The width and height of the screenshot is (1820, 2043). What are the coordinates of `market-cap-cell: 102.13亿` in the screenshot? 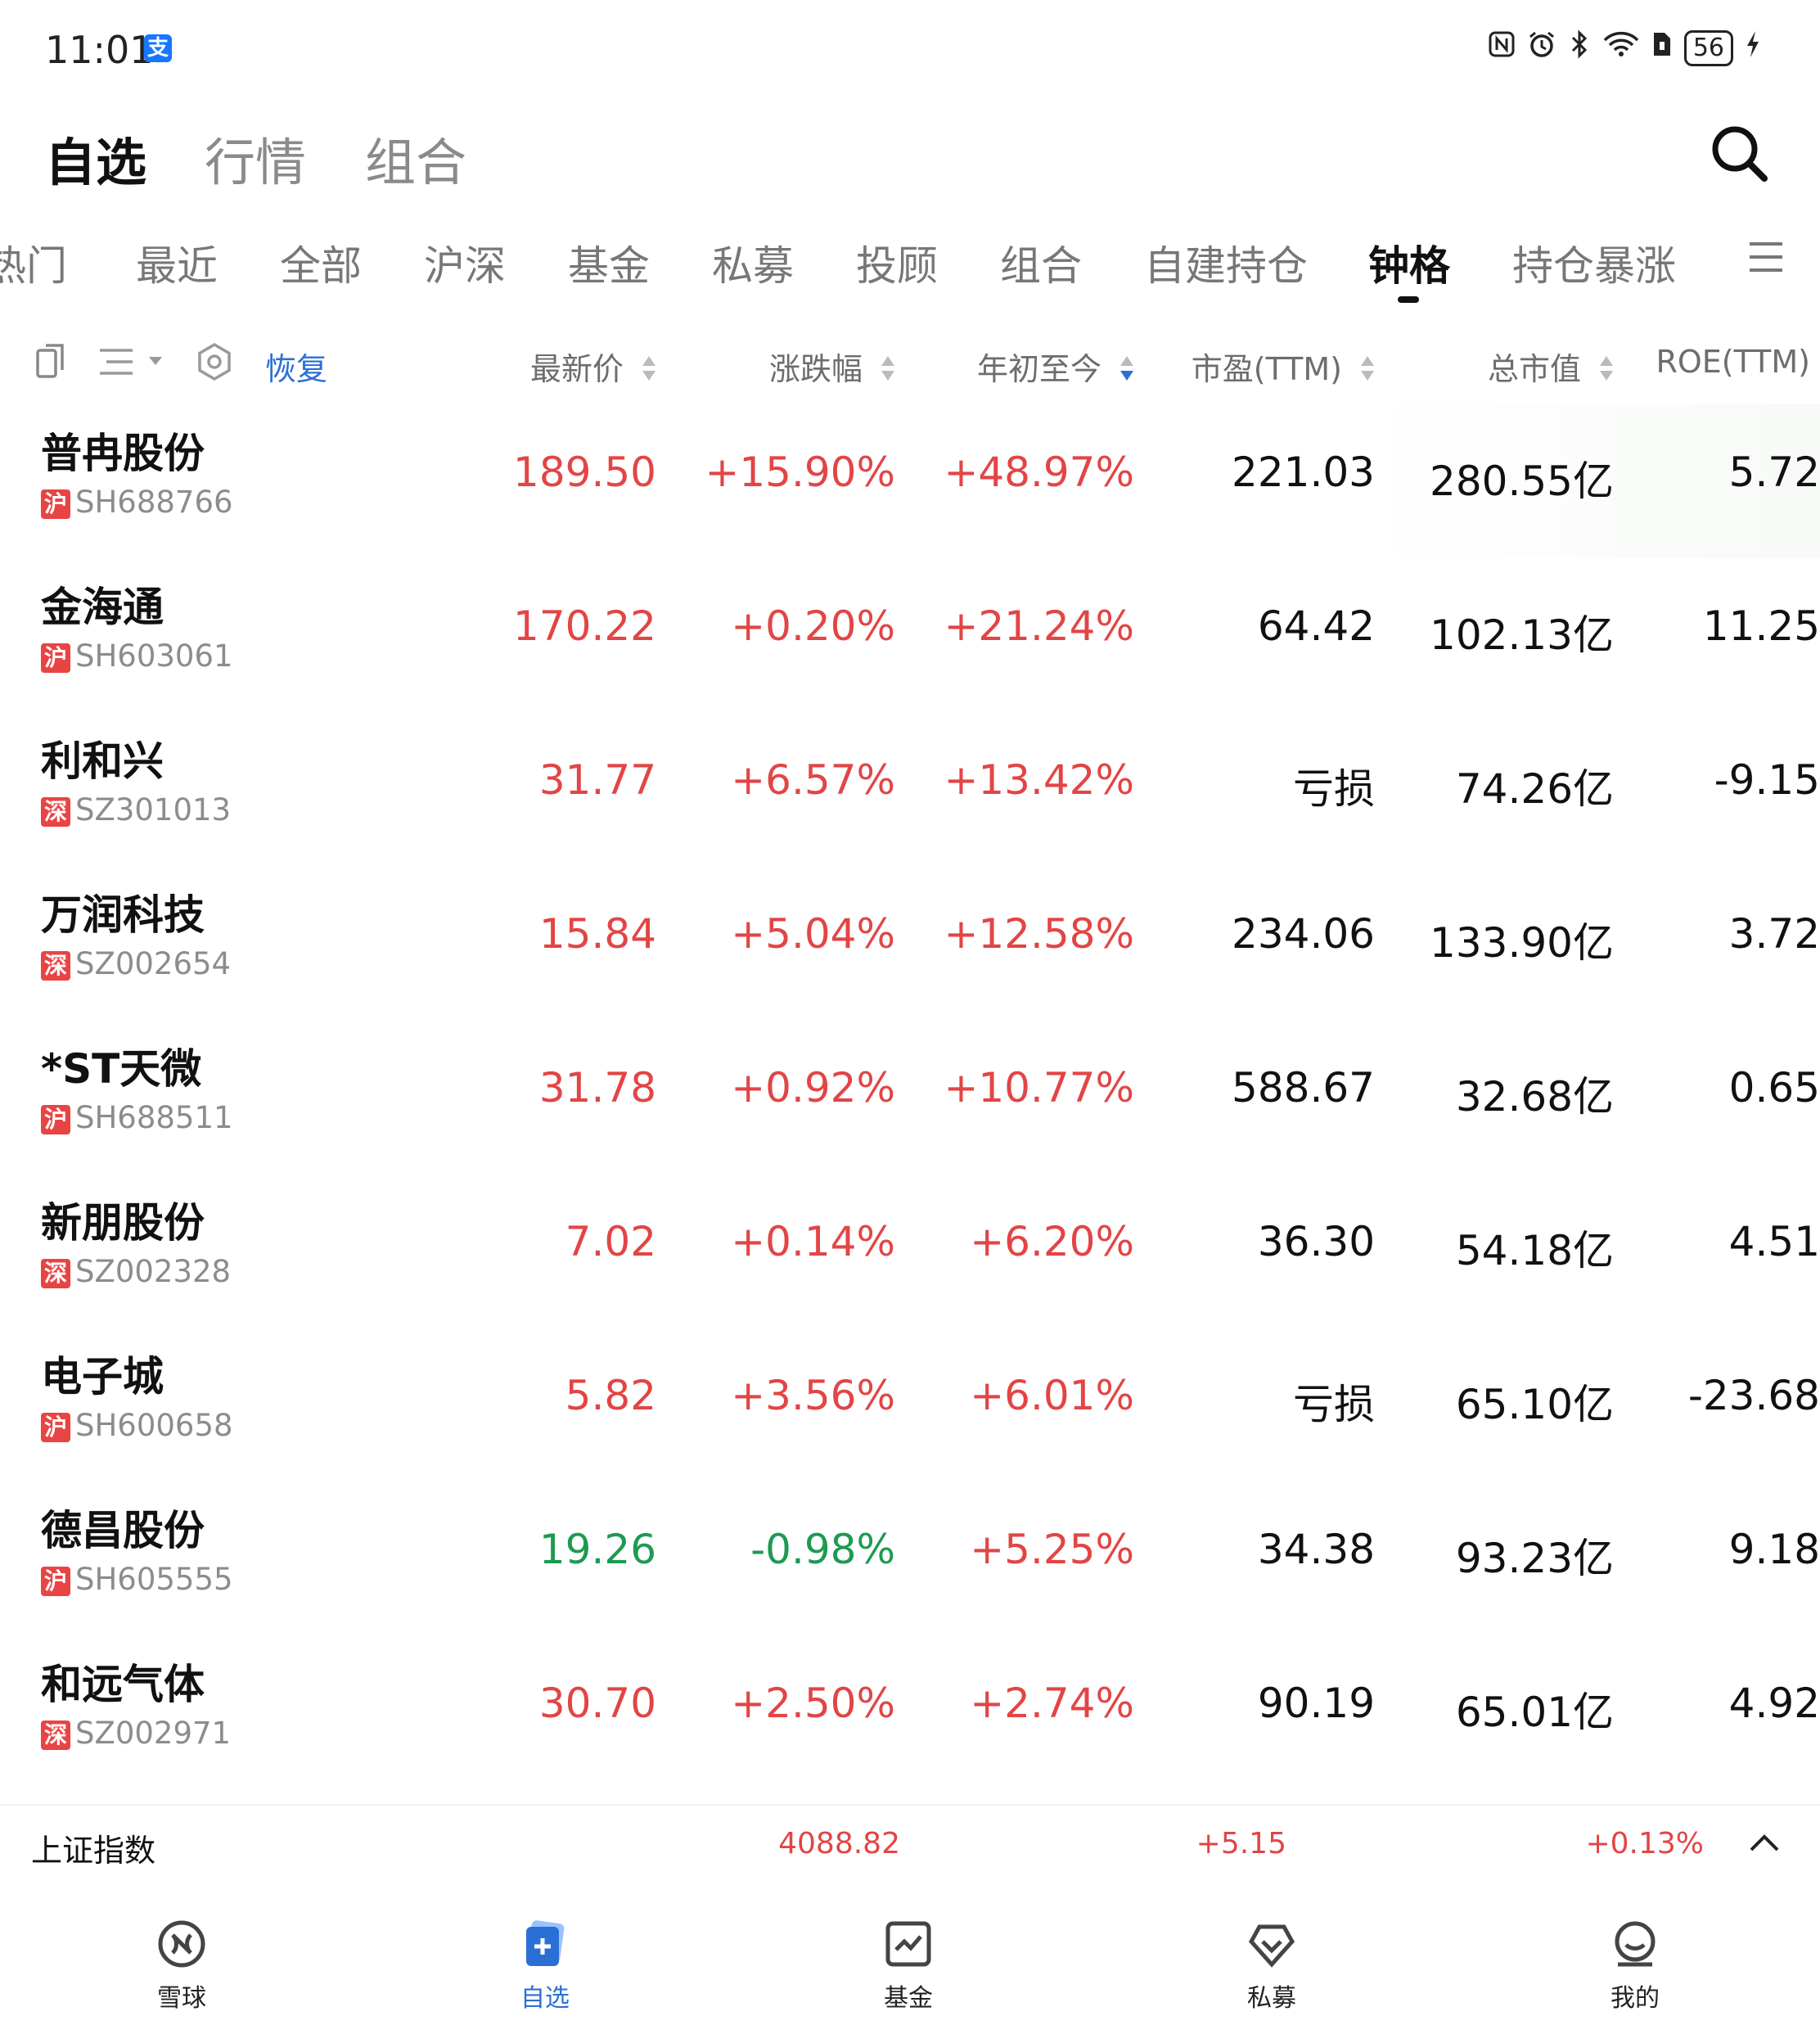 It's located at (1522, 635).